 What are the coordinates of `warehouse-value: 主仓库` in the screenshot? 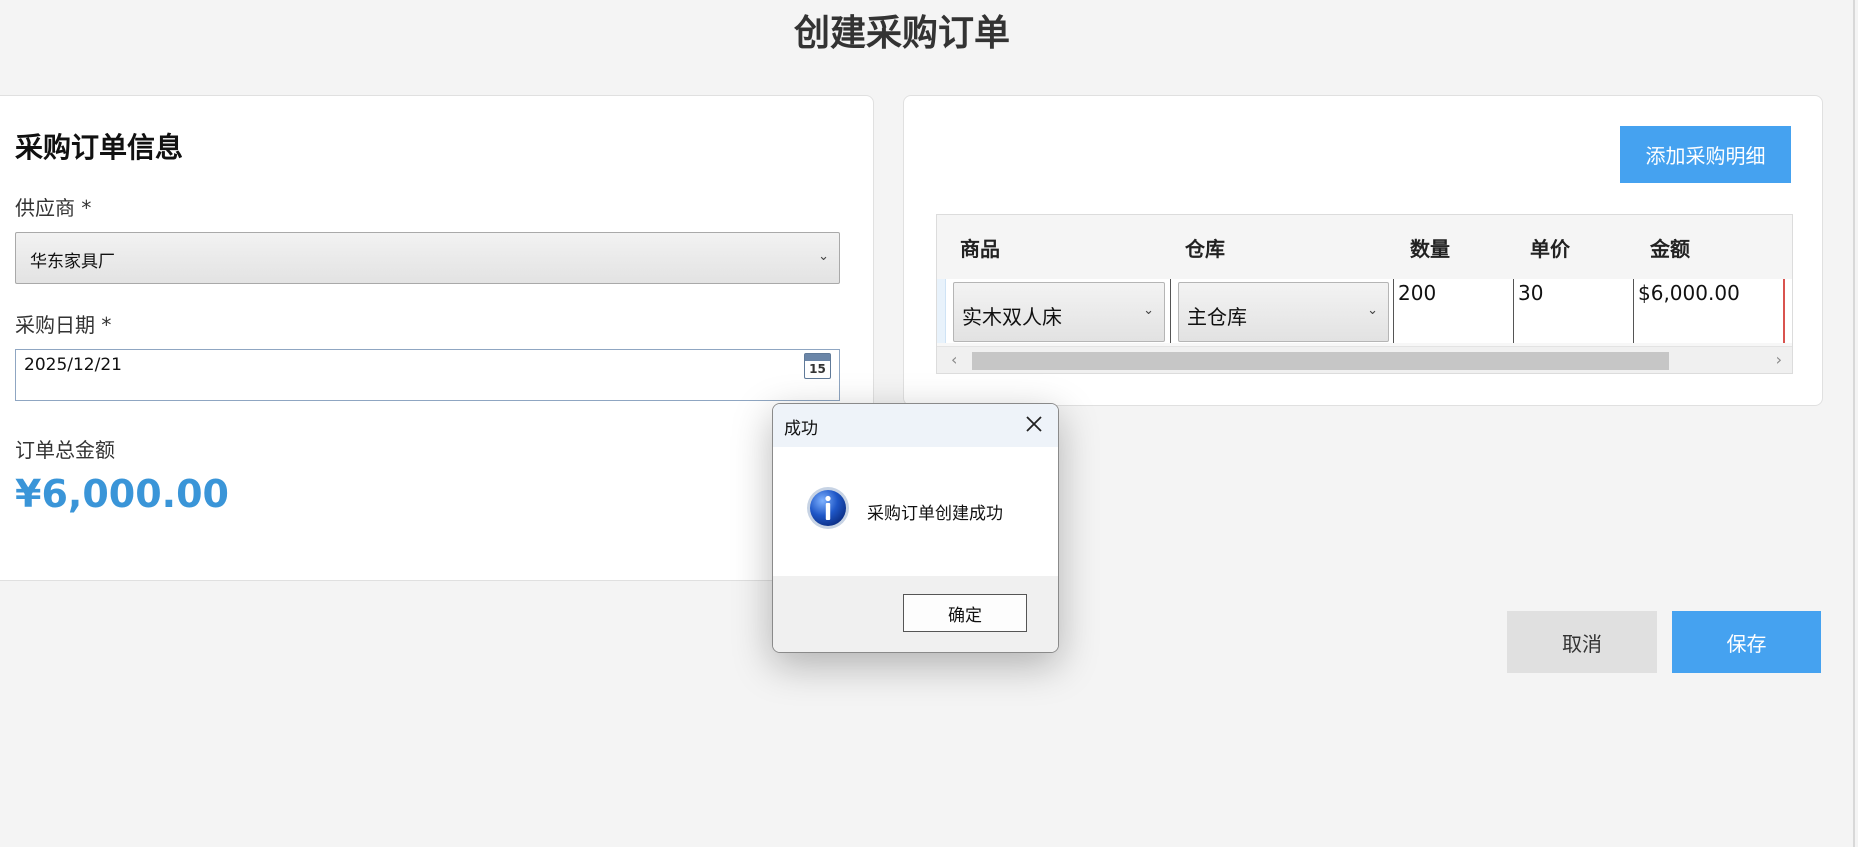 It's located at (1217, 317).